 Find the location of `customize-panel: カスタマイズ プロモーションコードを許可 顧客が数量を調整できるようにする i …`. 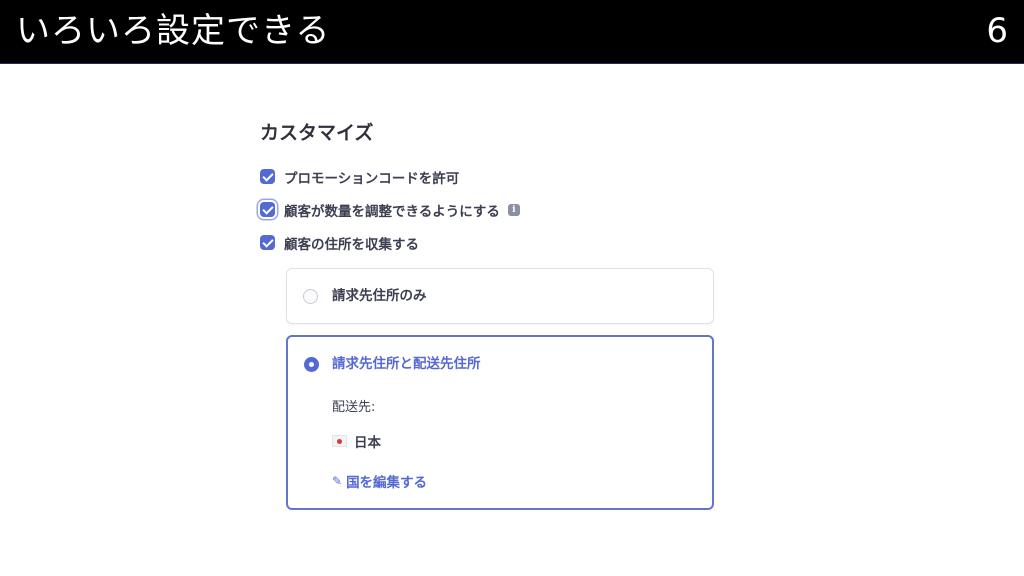

customize-panel: カスタマイズ プロモーションコードを許可 顧客が数量を調整できるようにする i … is located at coordinates (488, 185).